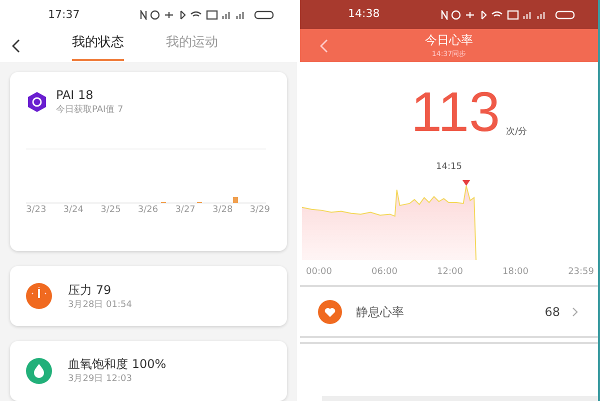 Image resolution: width=600 pixels, height=401 pixels. I want to click on pai-subtitle: 今日获取PAI值 7, so click(90, 110).